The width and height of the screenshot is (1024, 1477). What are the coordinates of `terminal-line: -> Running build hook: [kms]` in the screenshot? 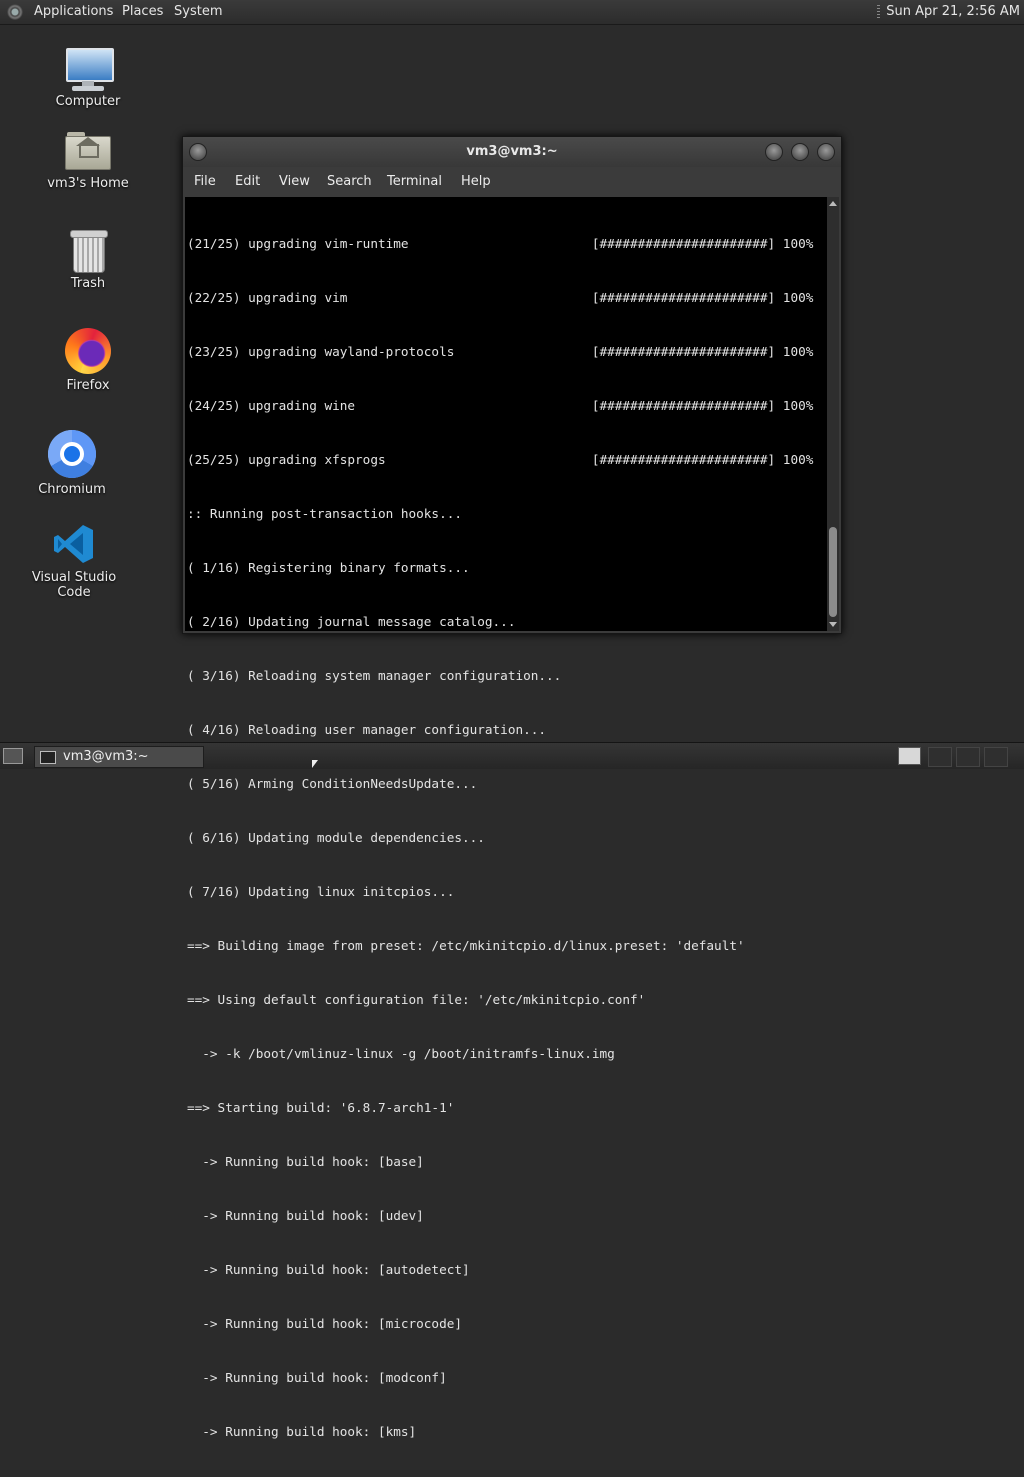 It's located at (302, 1431).